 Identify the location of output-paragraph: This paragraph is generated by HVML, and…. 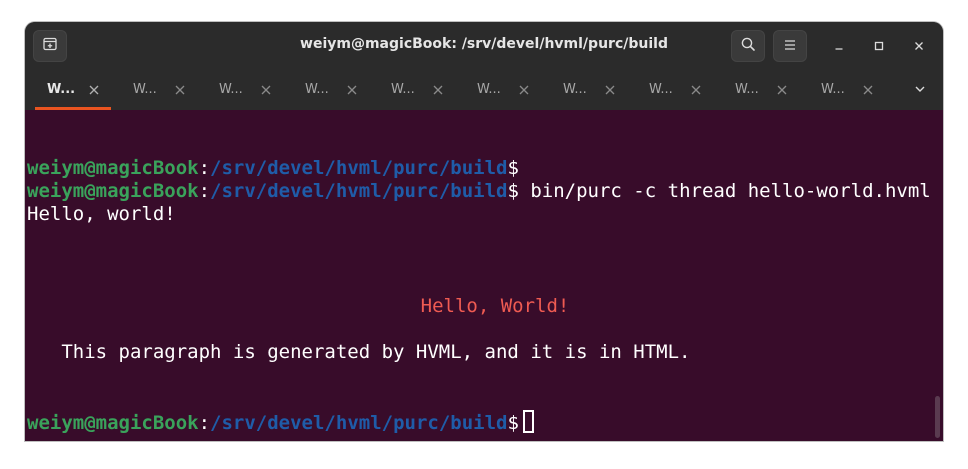
(359, 352).